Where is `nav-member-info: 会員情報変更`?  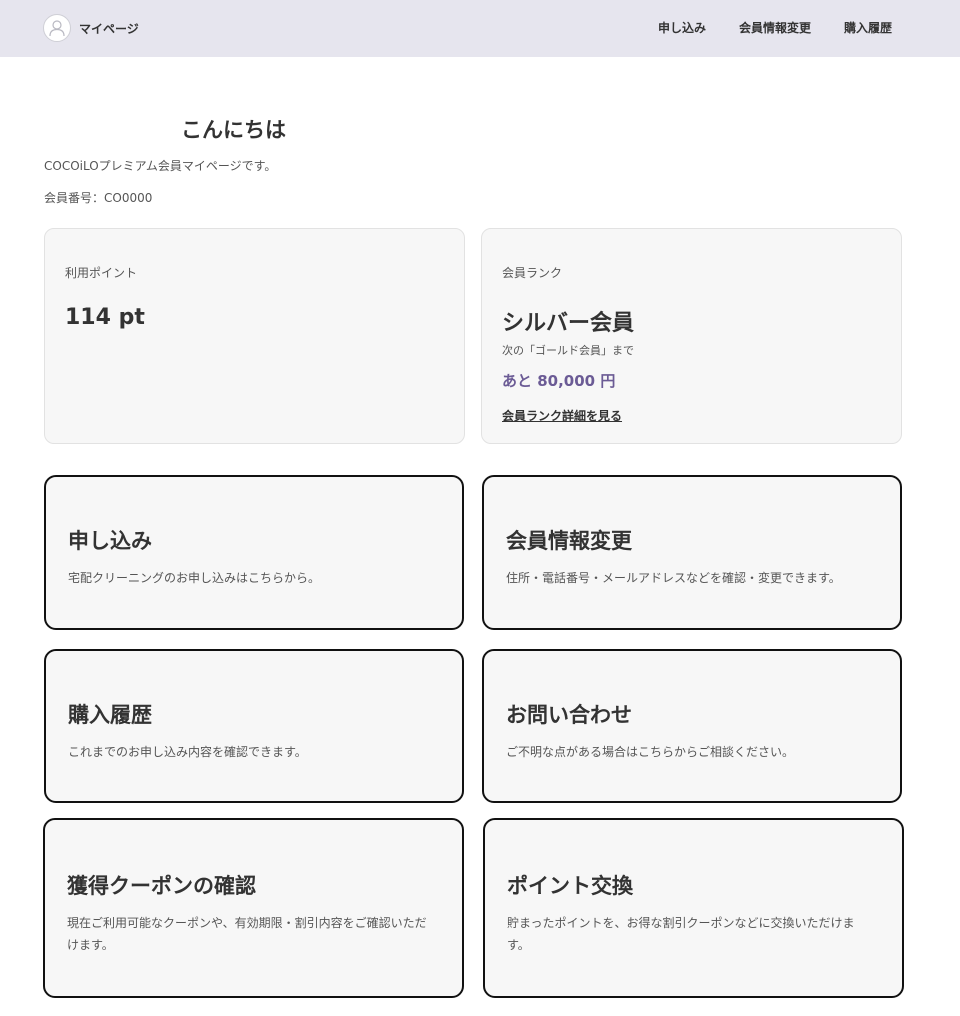
nav-member-info: 会員情報変更 is located at coordinates (775, 27).